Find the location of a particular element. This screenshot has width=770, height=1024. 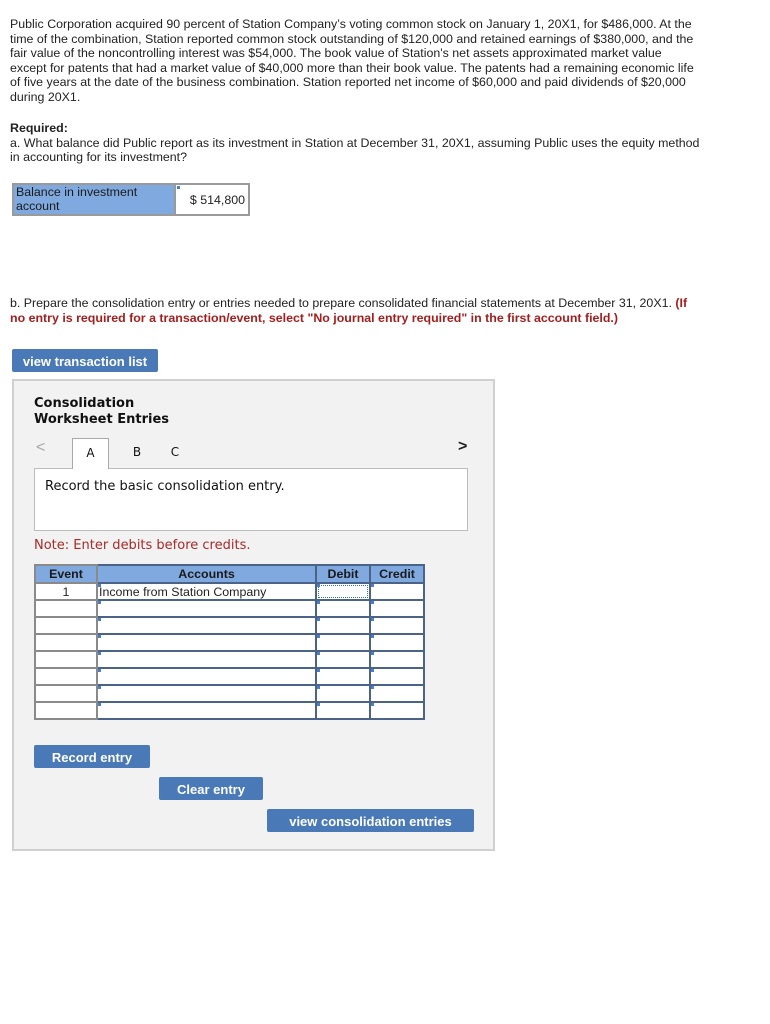

balance-table: Balance in investment account $ 514,800 is located at coordinates (131, 199).